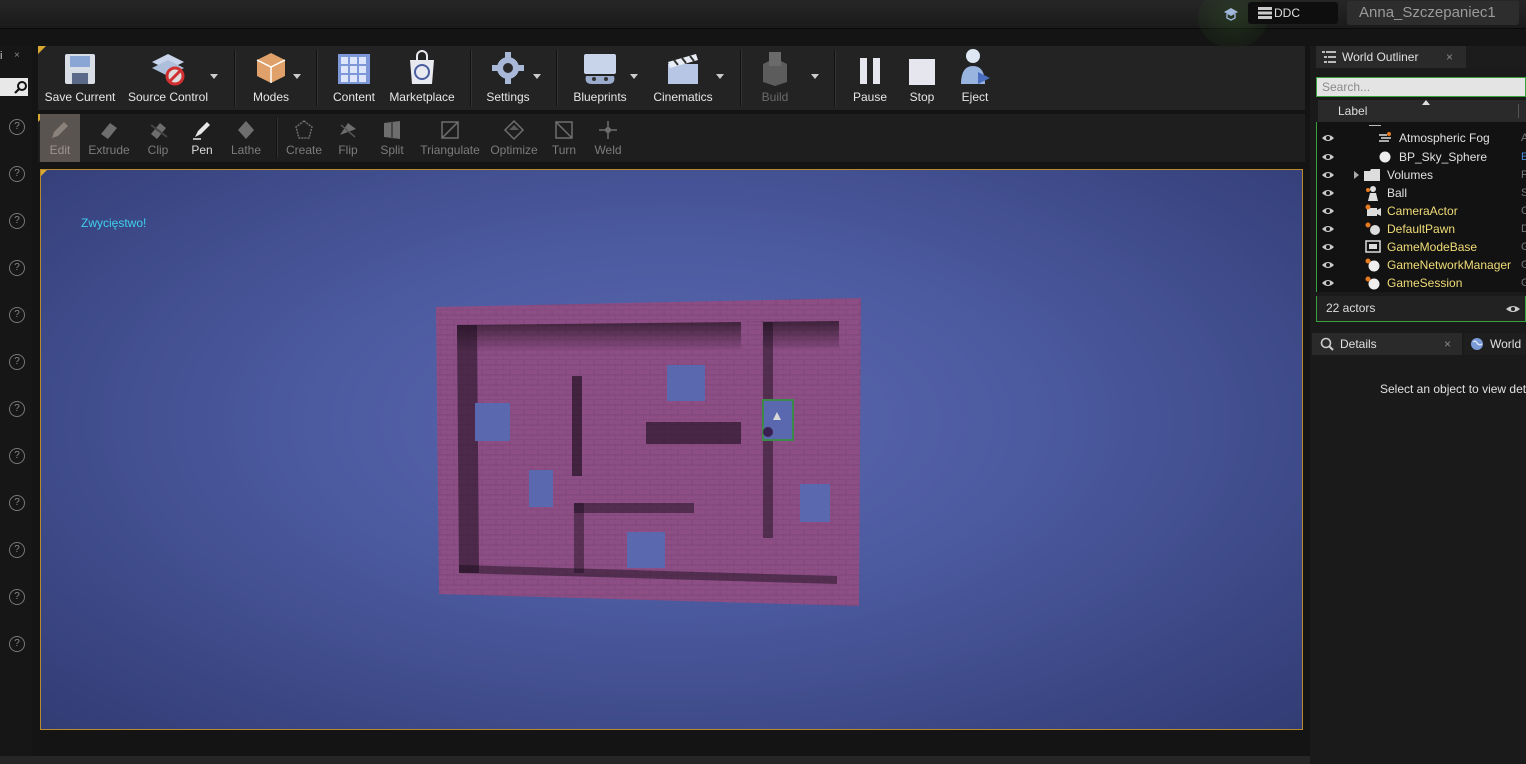  I want to click on outliner-row: BP_Sky_Sphere E, so click(1421, 157).